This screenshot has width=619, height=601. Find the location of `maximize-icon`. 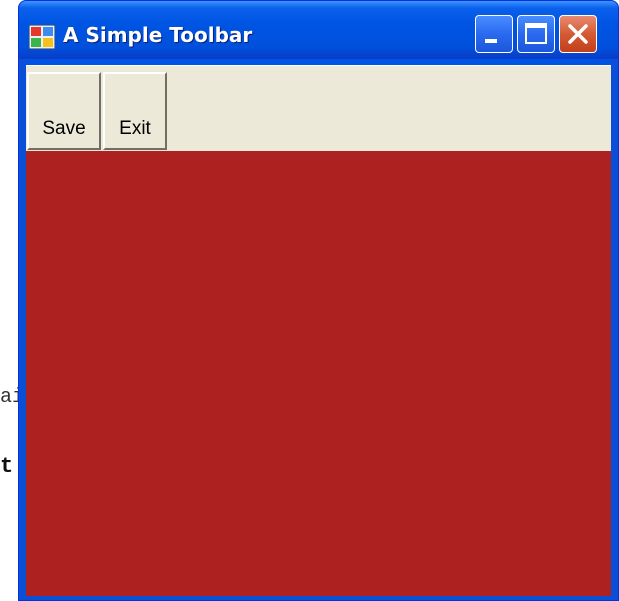

maximize-icon is located at coordinates (536, 33).